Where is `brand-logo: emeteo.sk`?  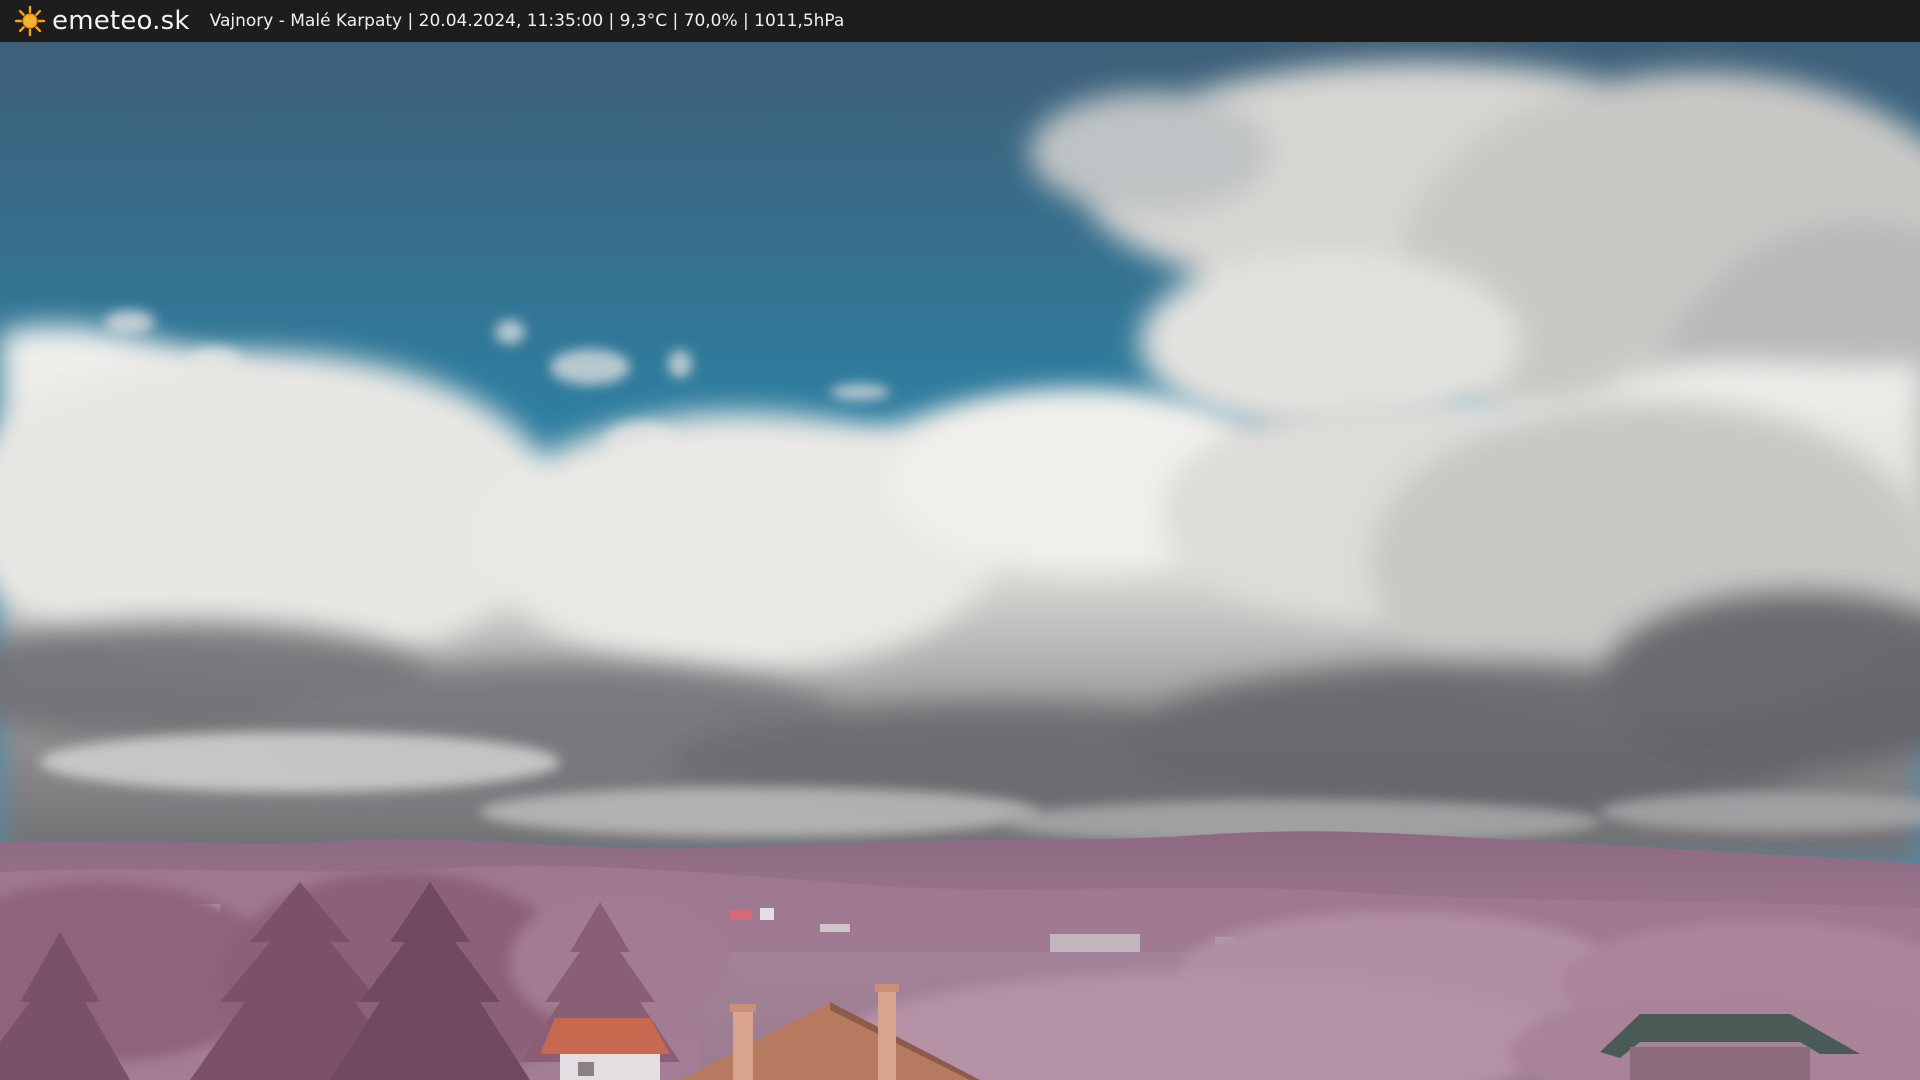 brand-logo: emeteo.sk is located at coordinates (102, 21).